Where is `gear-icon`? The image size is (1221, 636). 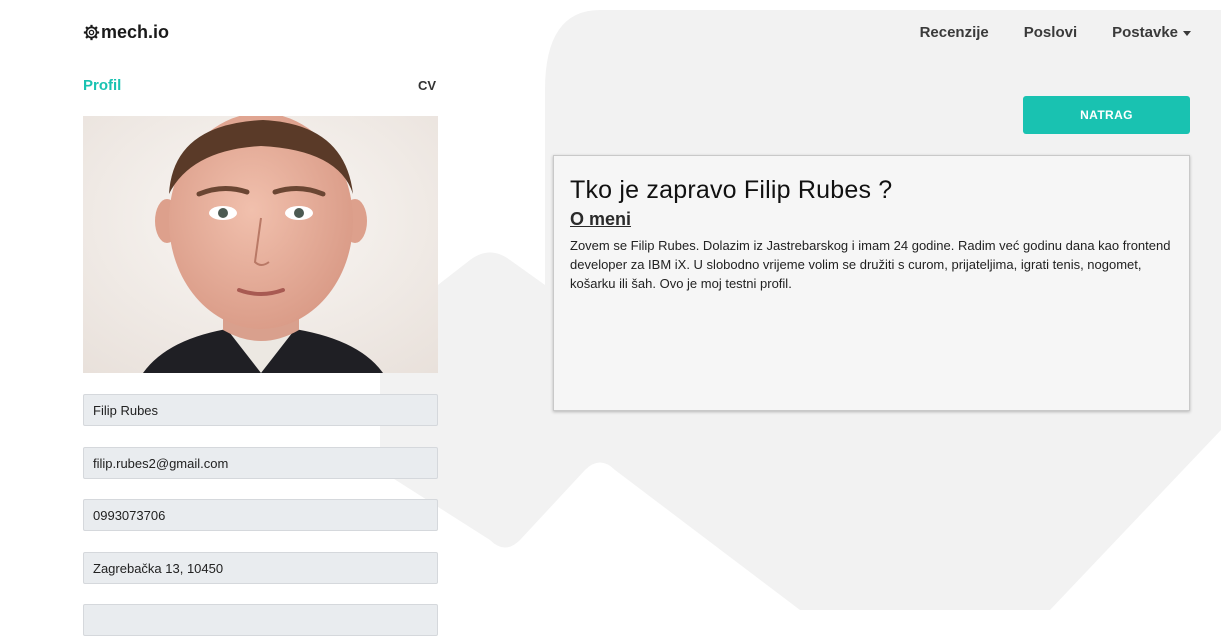 gear-icon is located at coordinates (91, 32).